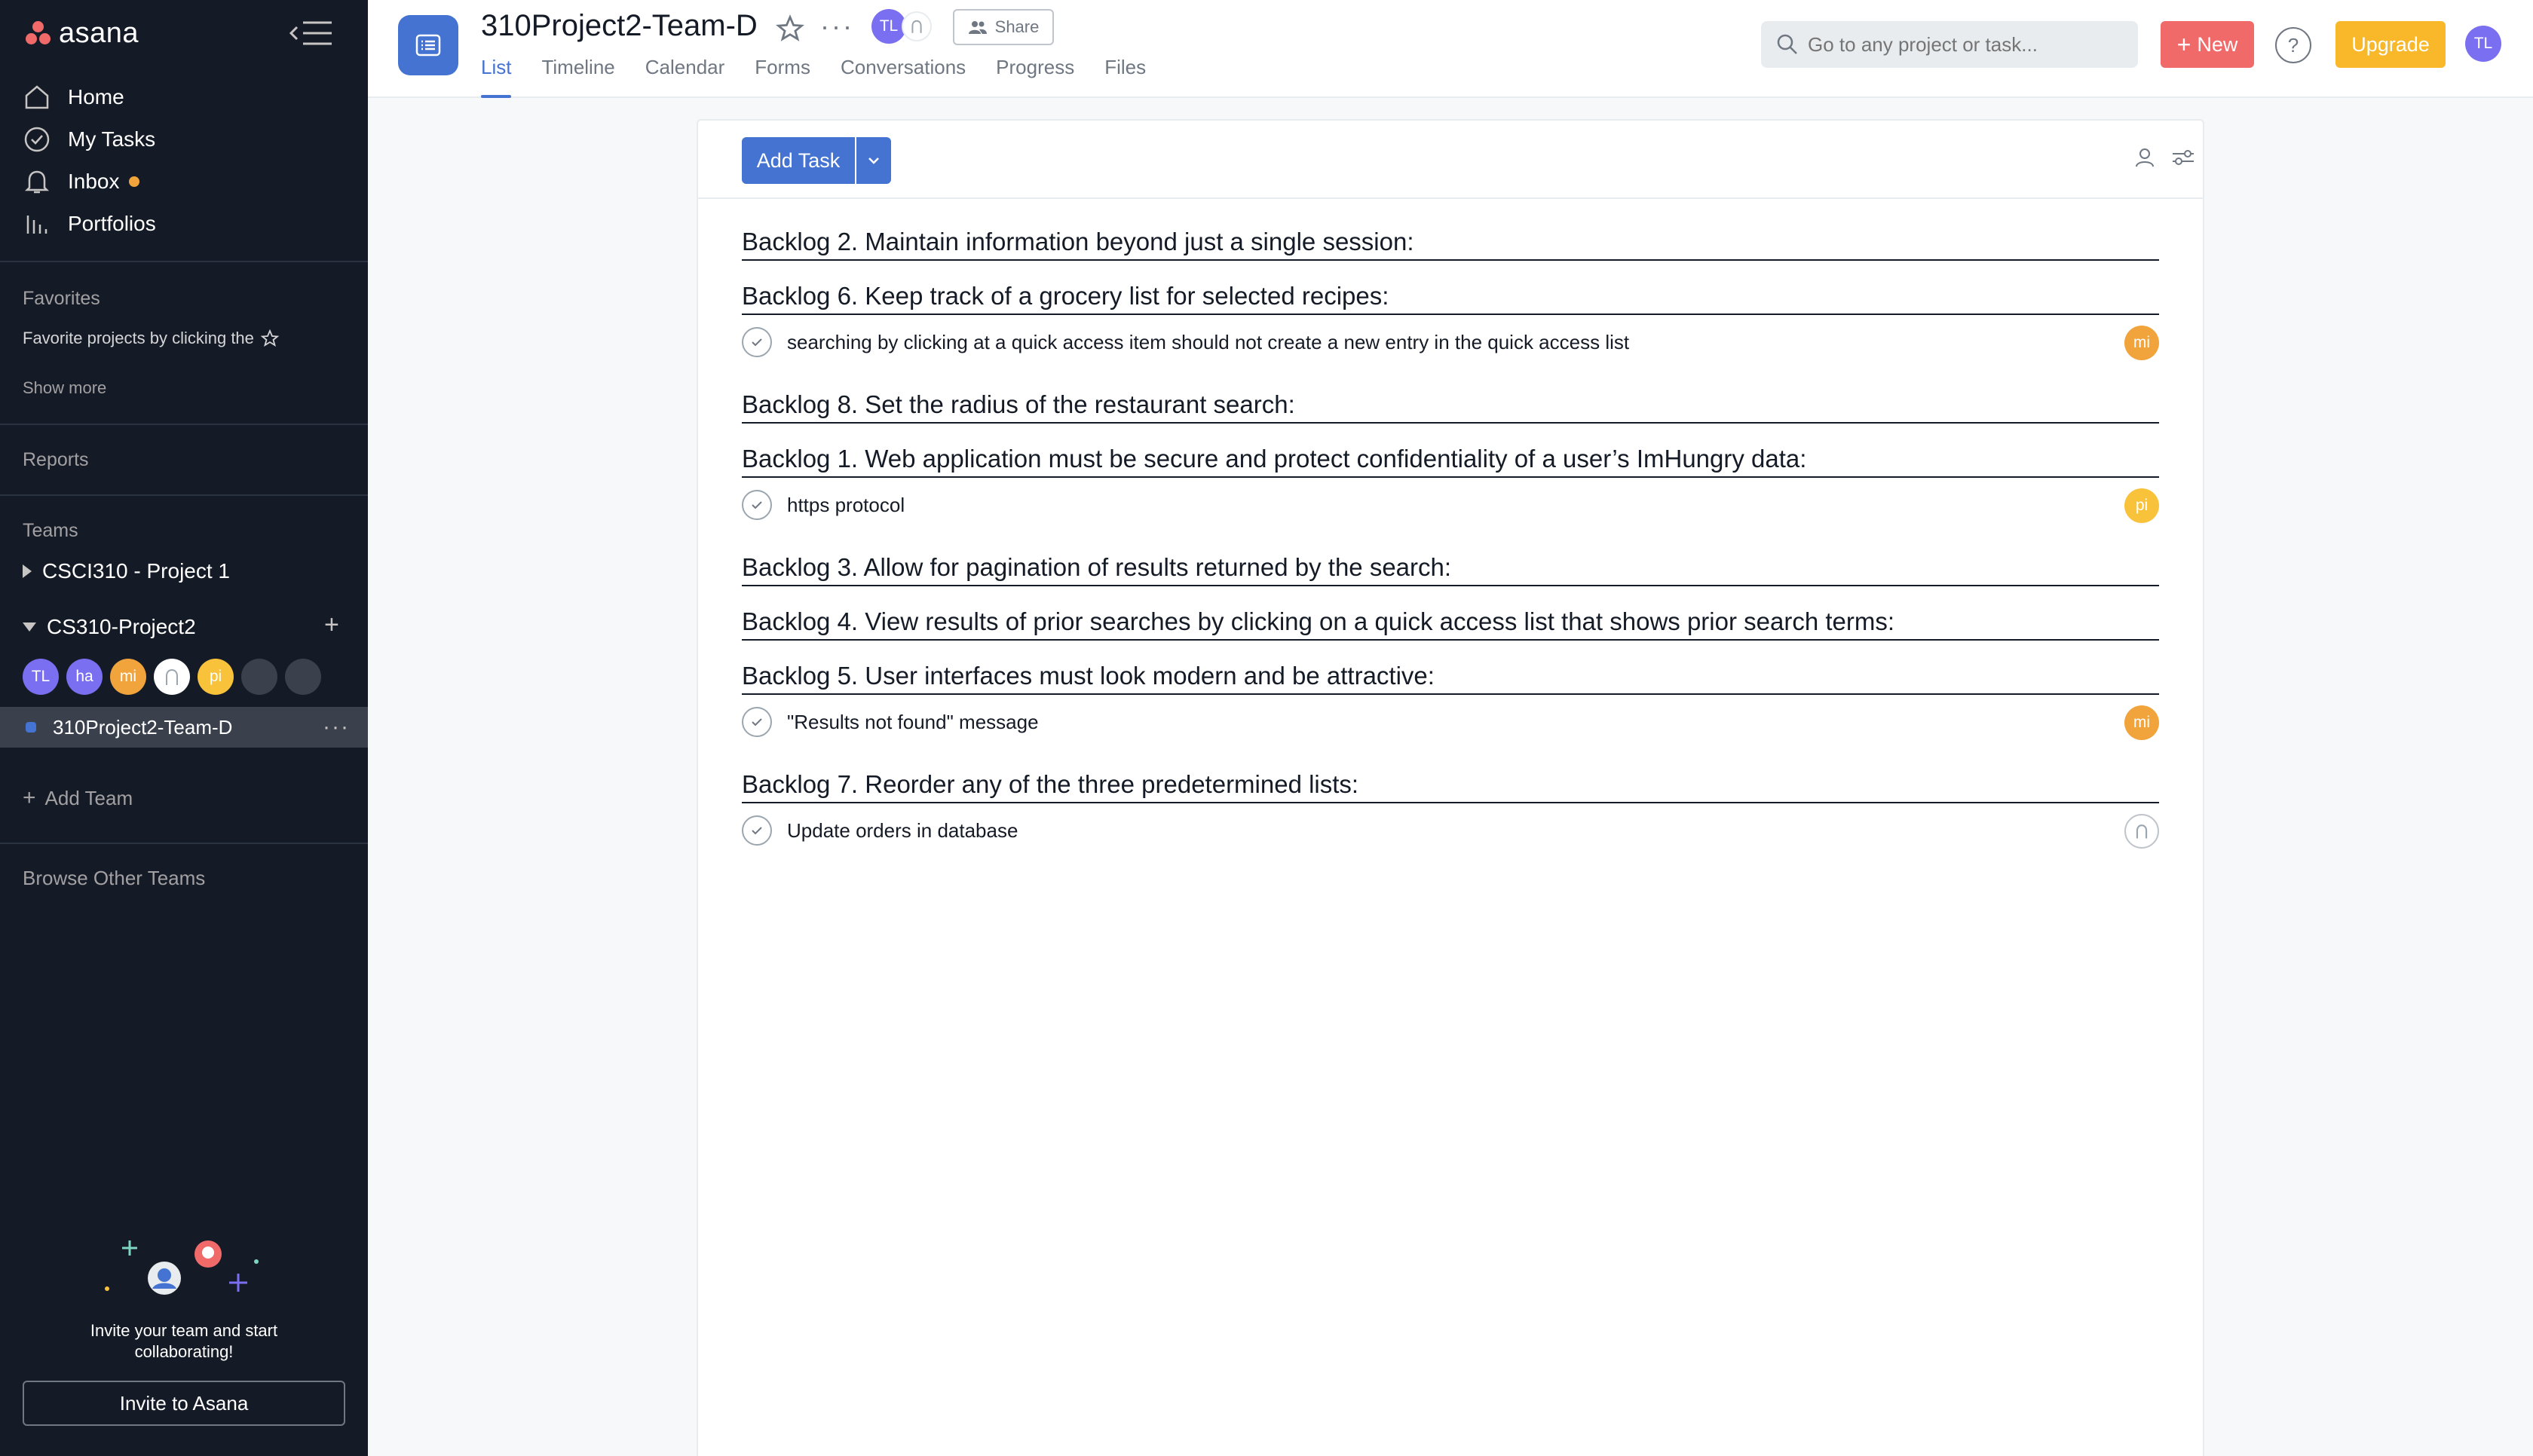 This screenshot has height=1456, width=2533. I want to click on nav-inbox: Inbox, so click(81, 181).